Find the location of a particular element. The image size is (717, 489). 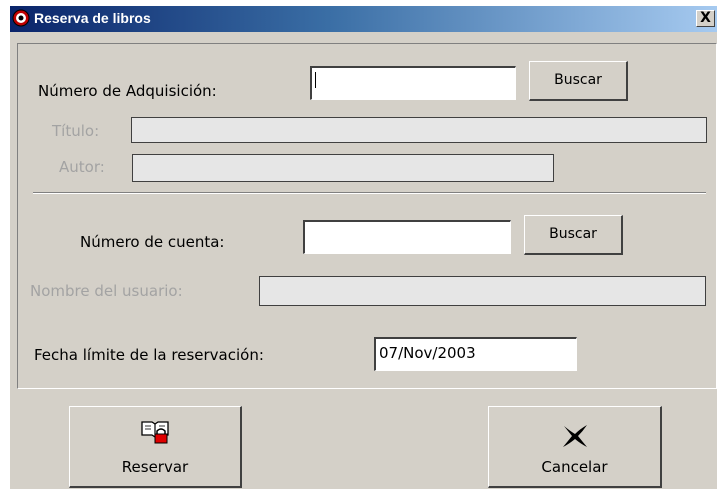

cancel-label: Cancelar is located at coordinates (574, 467).